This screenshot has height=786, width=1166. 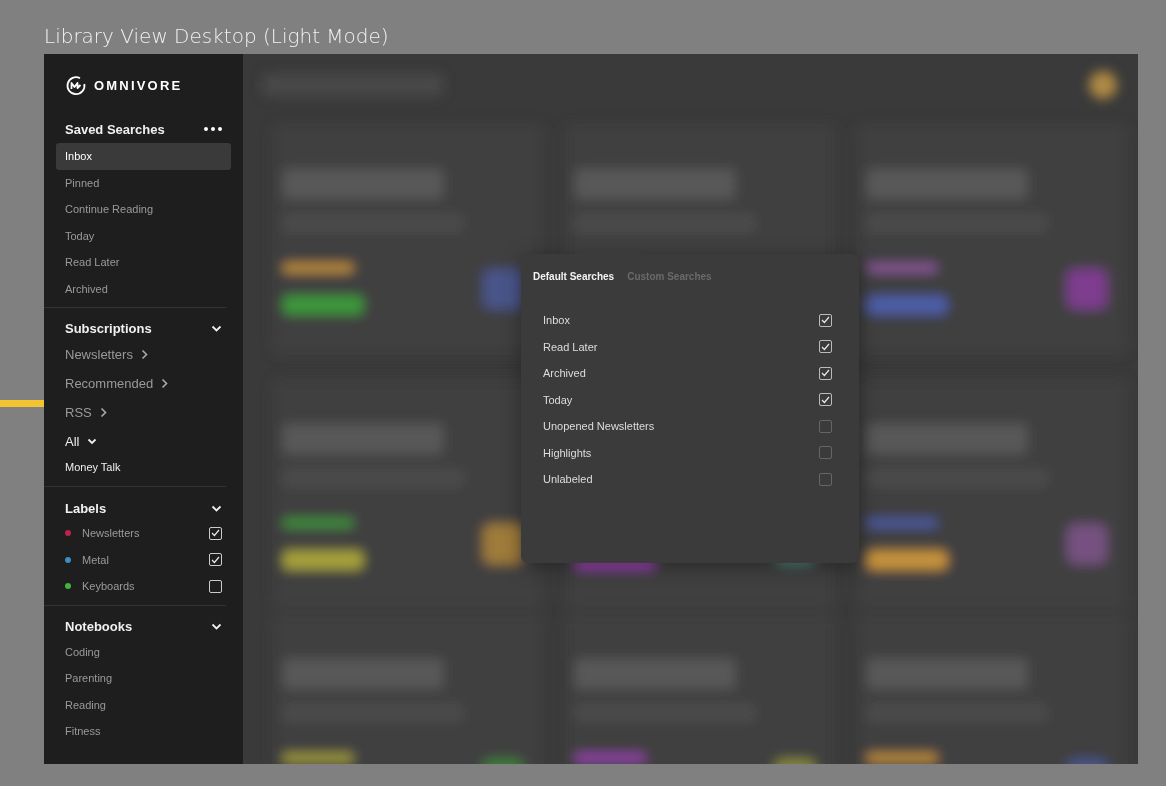 I want to click on search-name: Today, so click(x=558, y=399).